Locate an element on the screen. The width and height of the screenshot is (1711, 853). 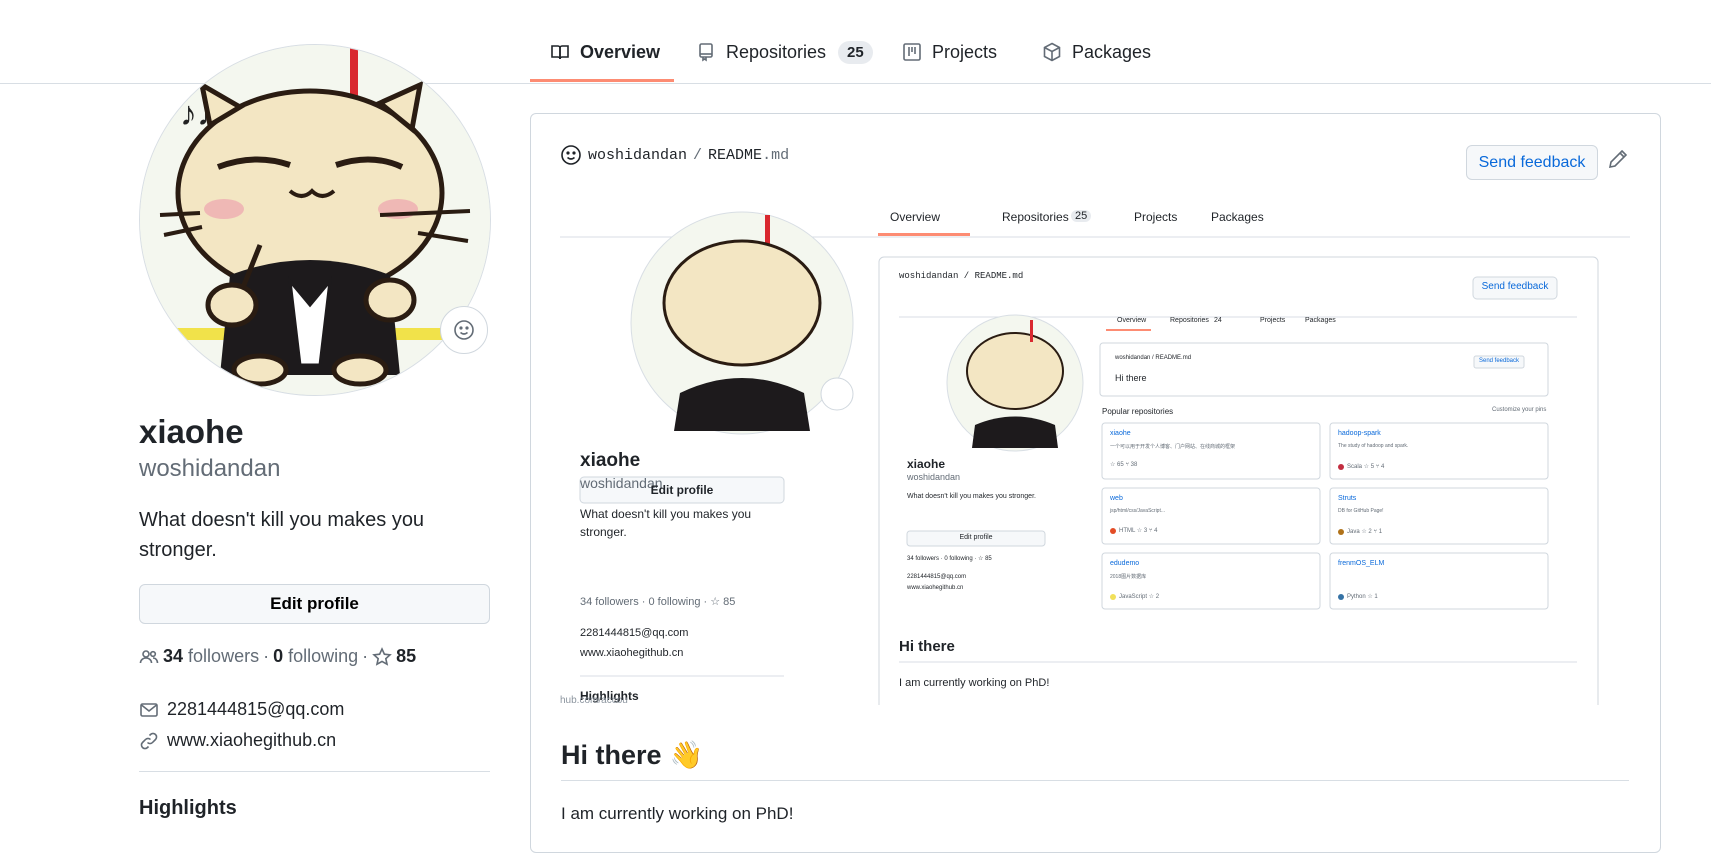
package-icon is located at coordinates (1052, 52).